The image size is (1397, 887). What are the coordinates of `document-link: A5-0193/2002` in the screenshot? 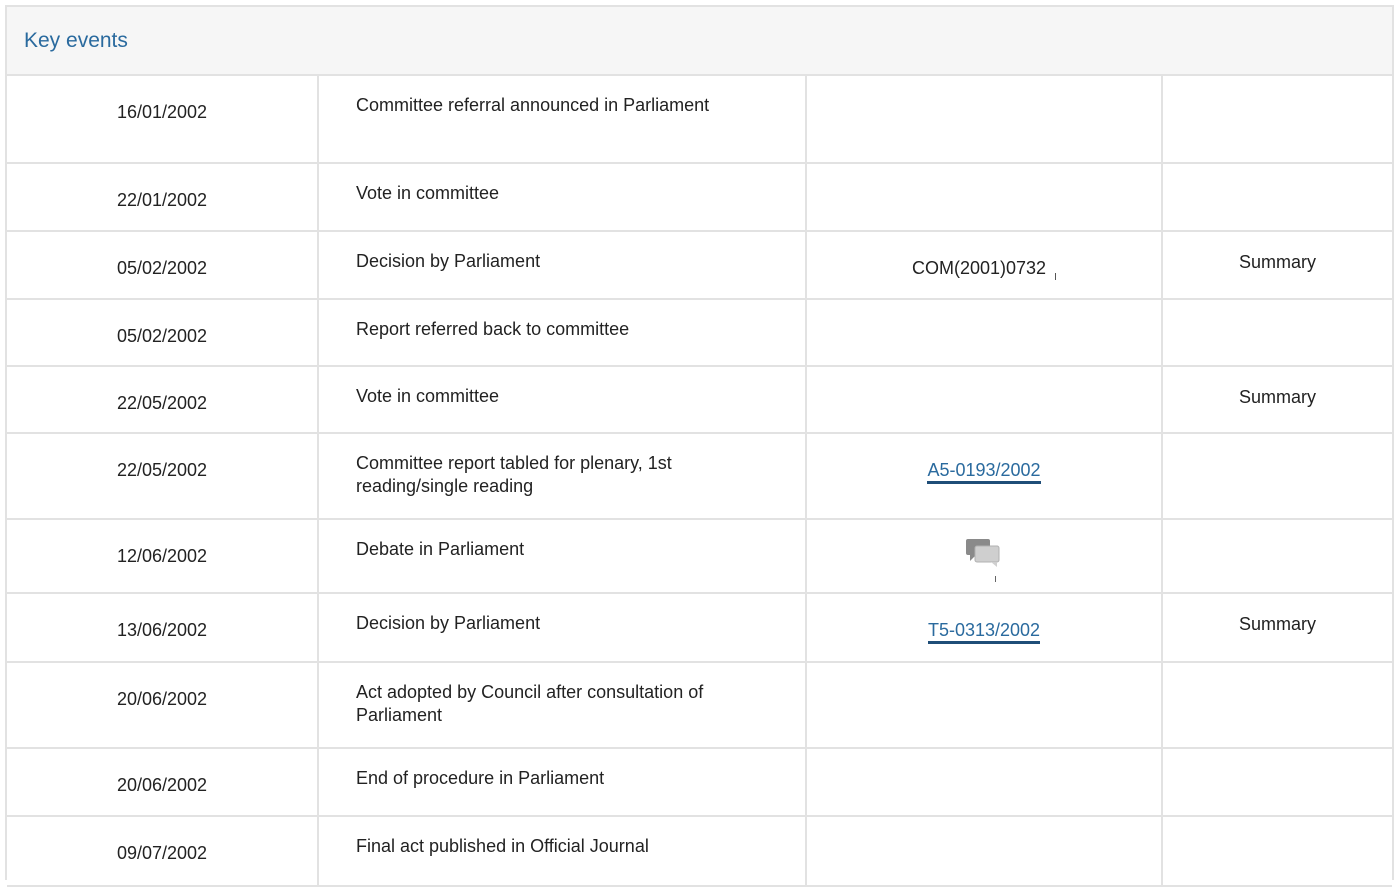 It's located at (984, 472).